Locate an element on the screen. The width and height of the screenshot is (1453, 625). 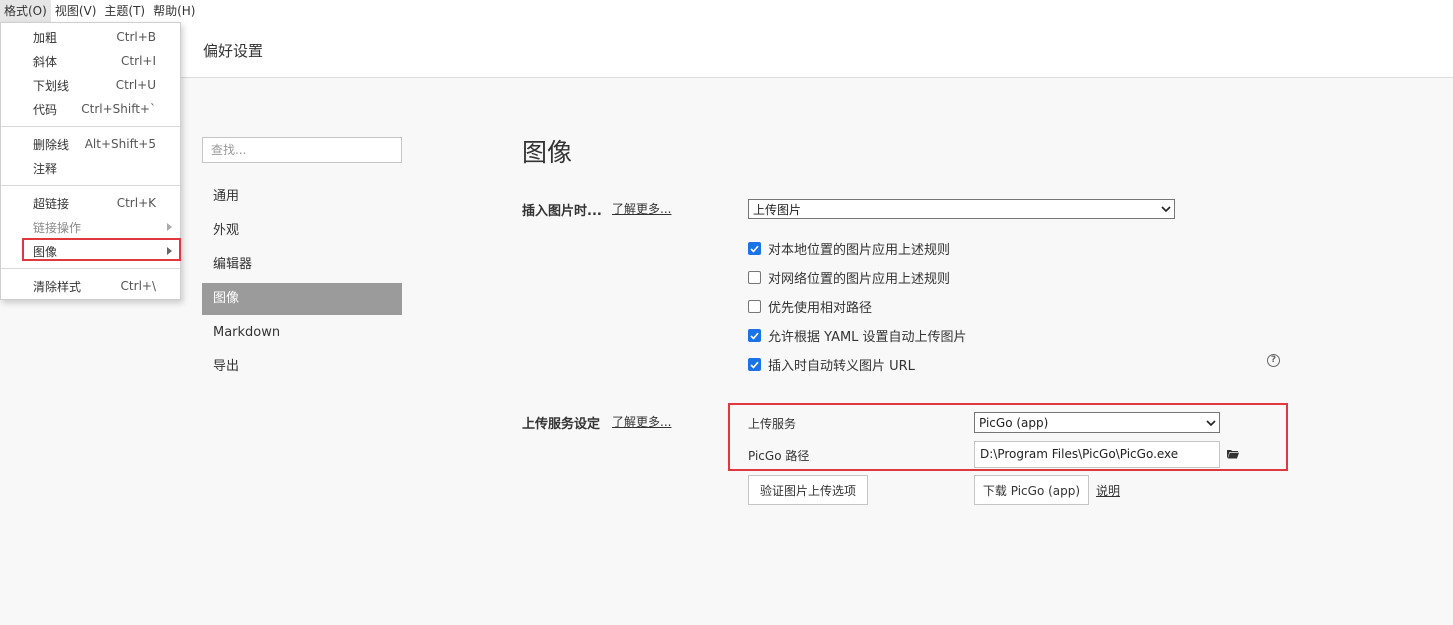
menu-item-shortcut: Alt+Shift+5 is located at coordinates (120, 144).